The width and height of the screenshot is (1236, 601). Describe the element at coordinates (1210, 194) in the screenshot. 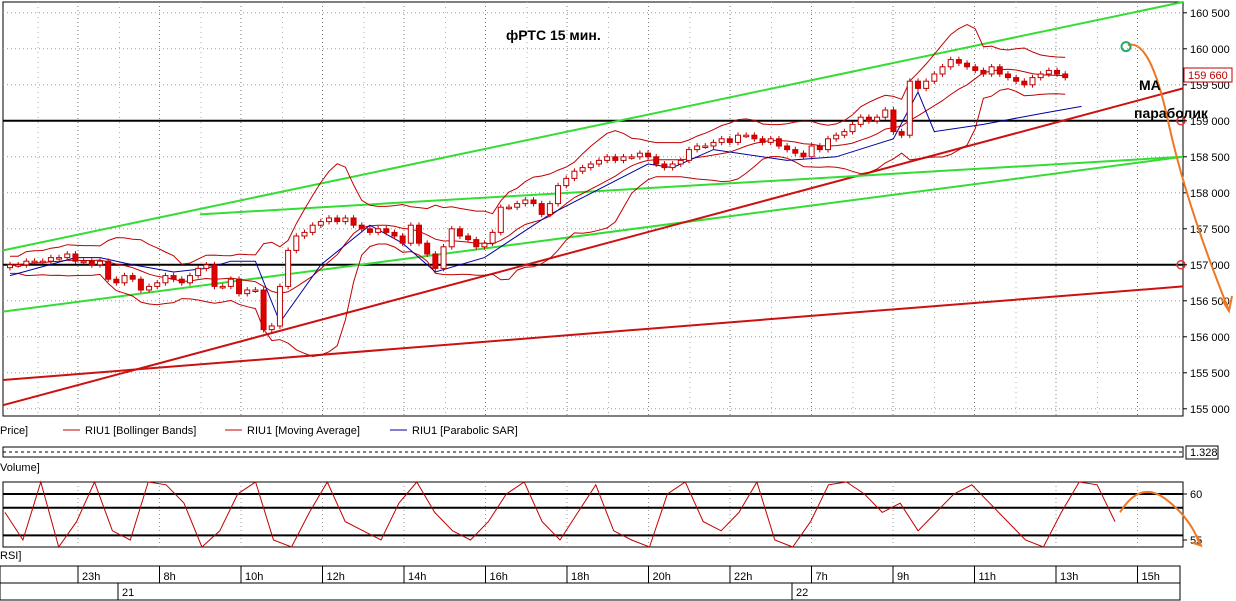

I see `price-tick-label: 158 000` at that location.